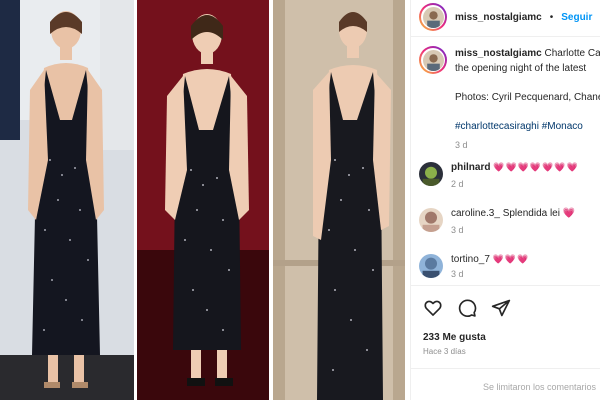  What do you see at coordinates (498, 17) in the screenshot?
I see `author-username: miss_nostalgiamc` at bounding box center [498, 17].